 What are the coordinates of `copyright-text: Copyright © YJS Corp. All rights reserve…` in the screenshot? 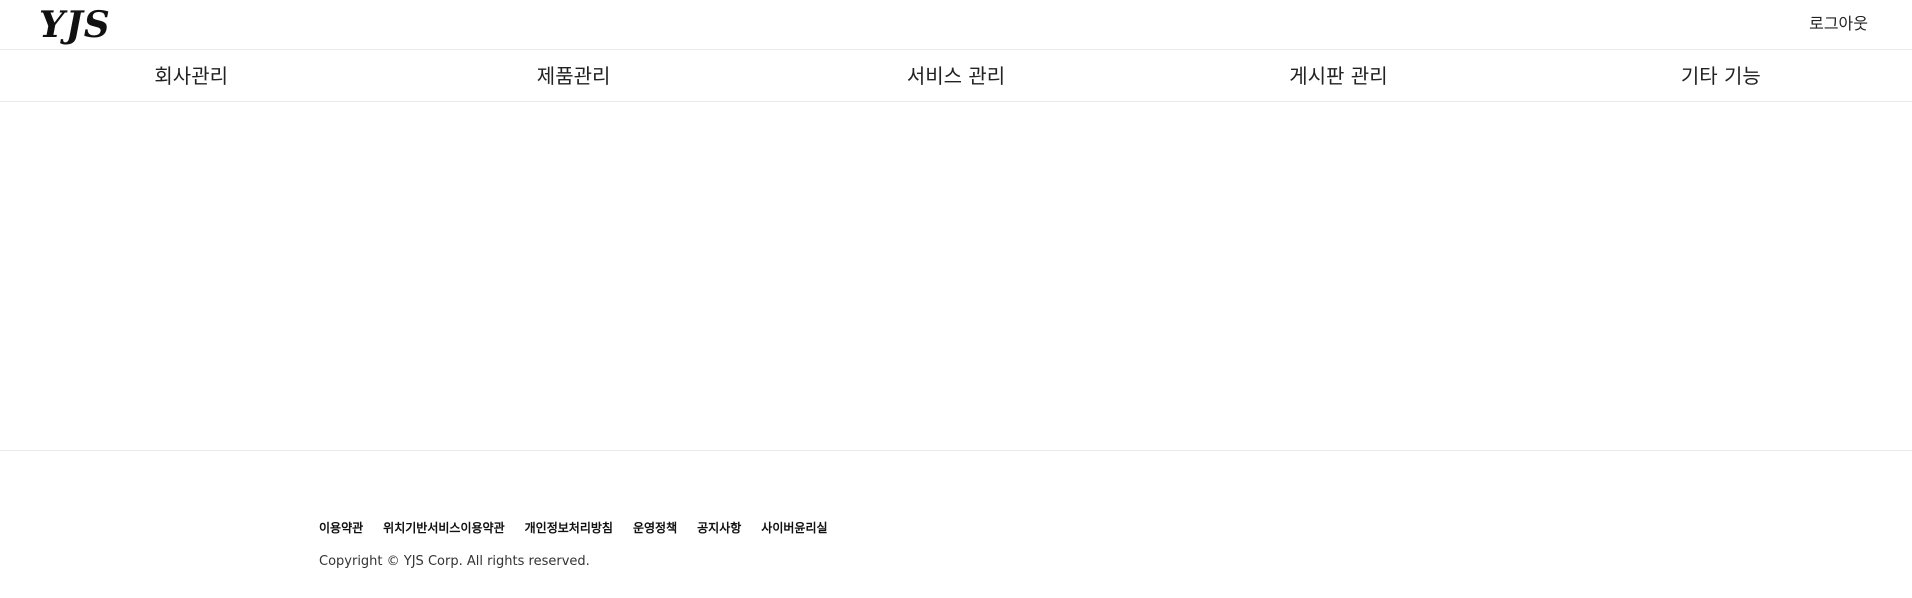 It's located at (454, 561).